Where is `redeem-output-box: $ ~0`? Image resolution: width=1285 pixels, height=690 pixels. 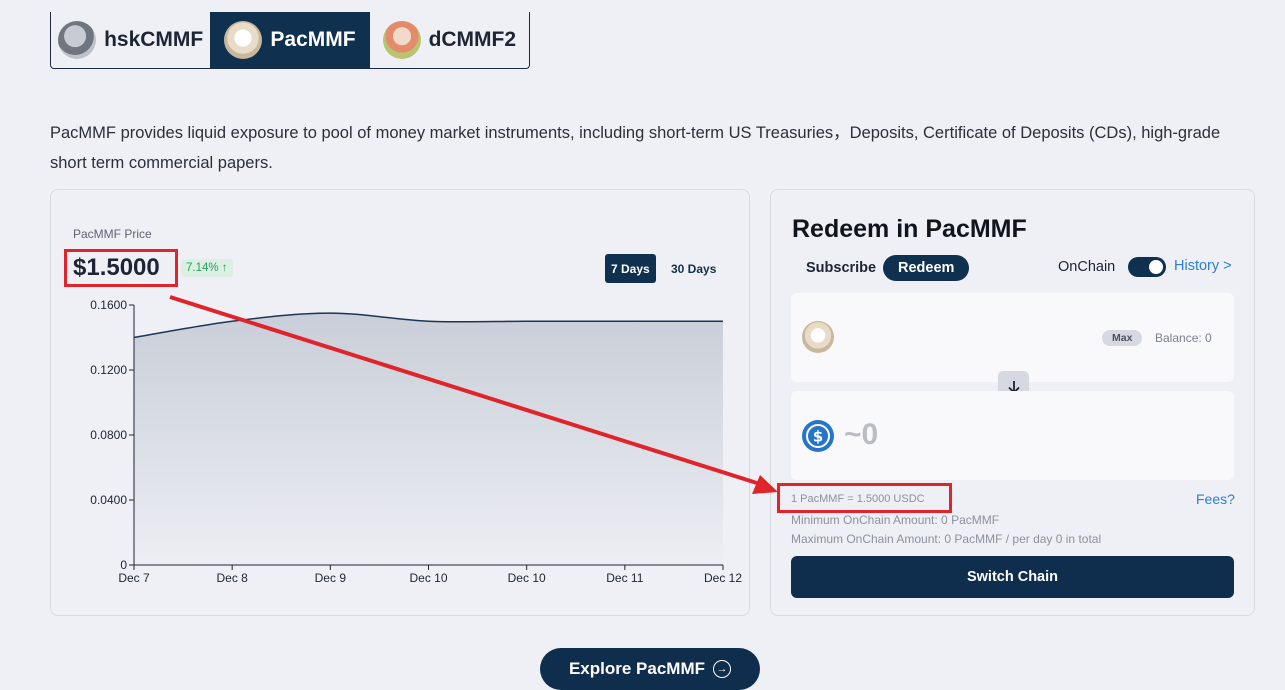
redeem-output-box: $ ~0 is located at coordinates (1012, 435).